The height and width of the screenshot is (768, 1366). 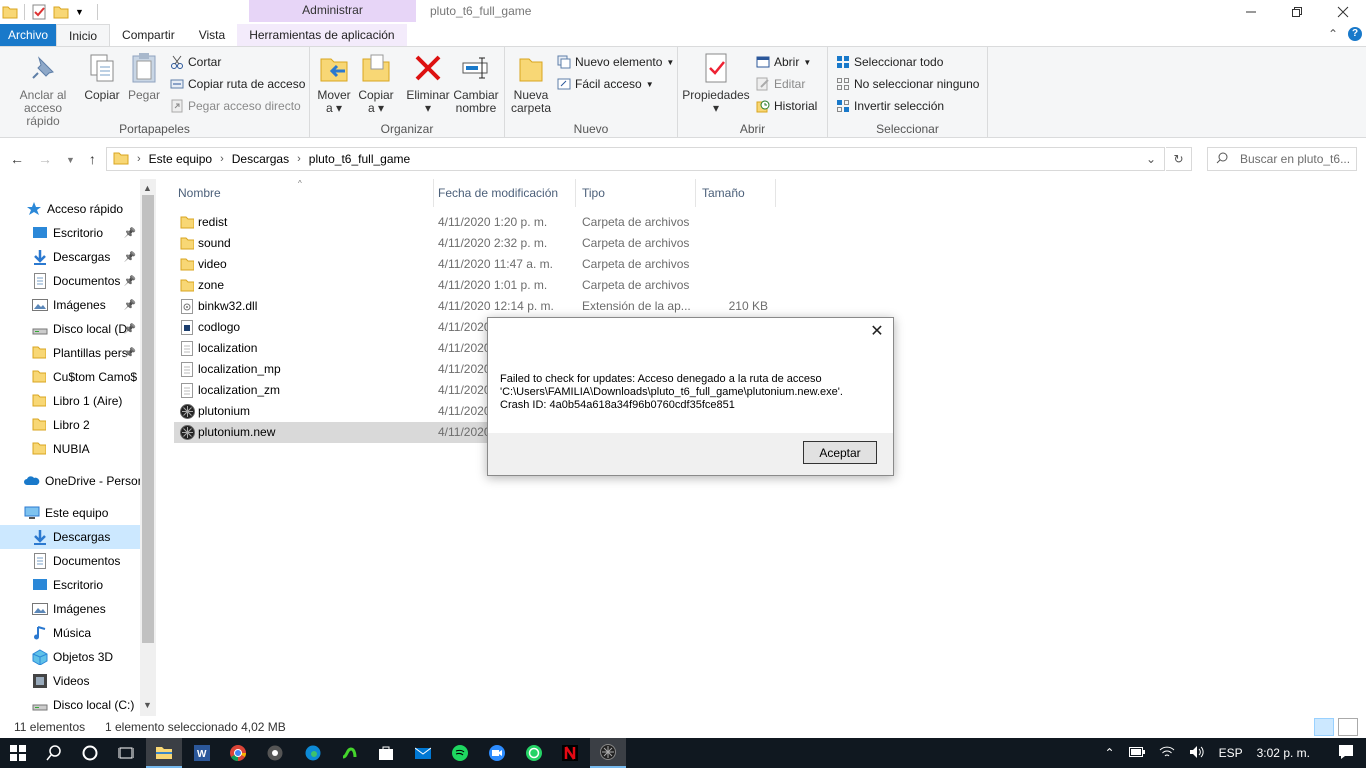 I want to click on nav-onedrive: OneDrive - Persor, so click(x=70, y=481).